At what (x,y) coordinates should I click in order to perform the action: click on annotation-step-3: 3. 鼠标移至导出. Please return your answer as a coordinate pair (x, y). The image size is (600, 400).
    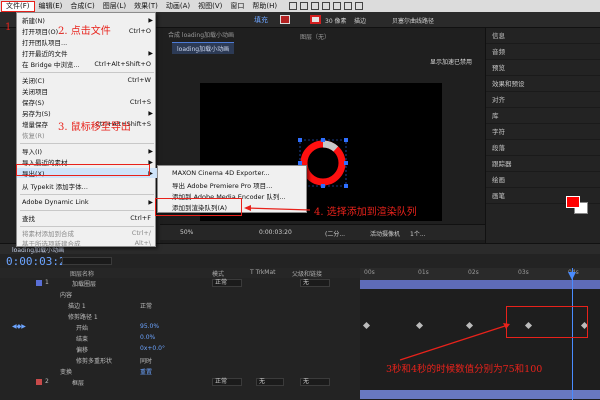
    Looking at the image, I should click on (94, 127).